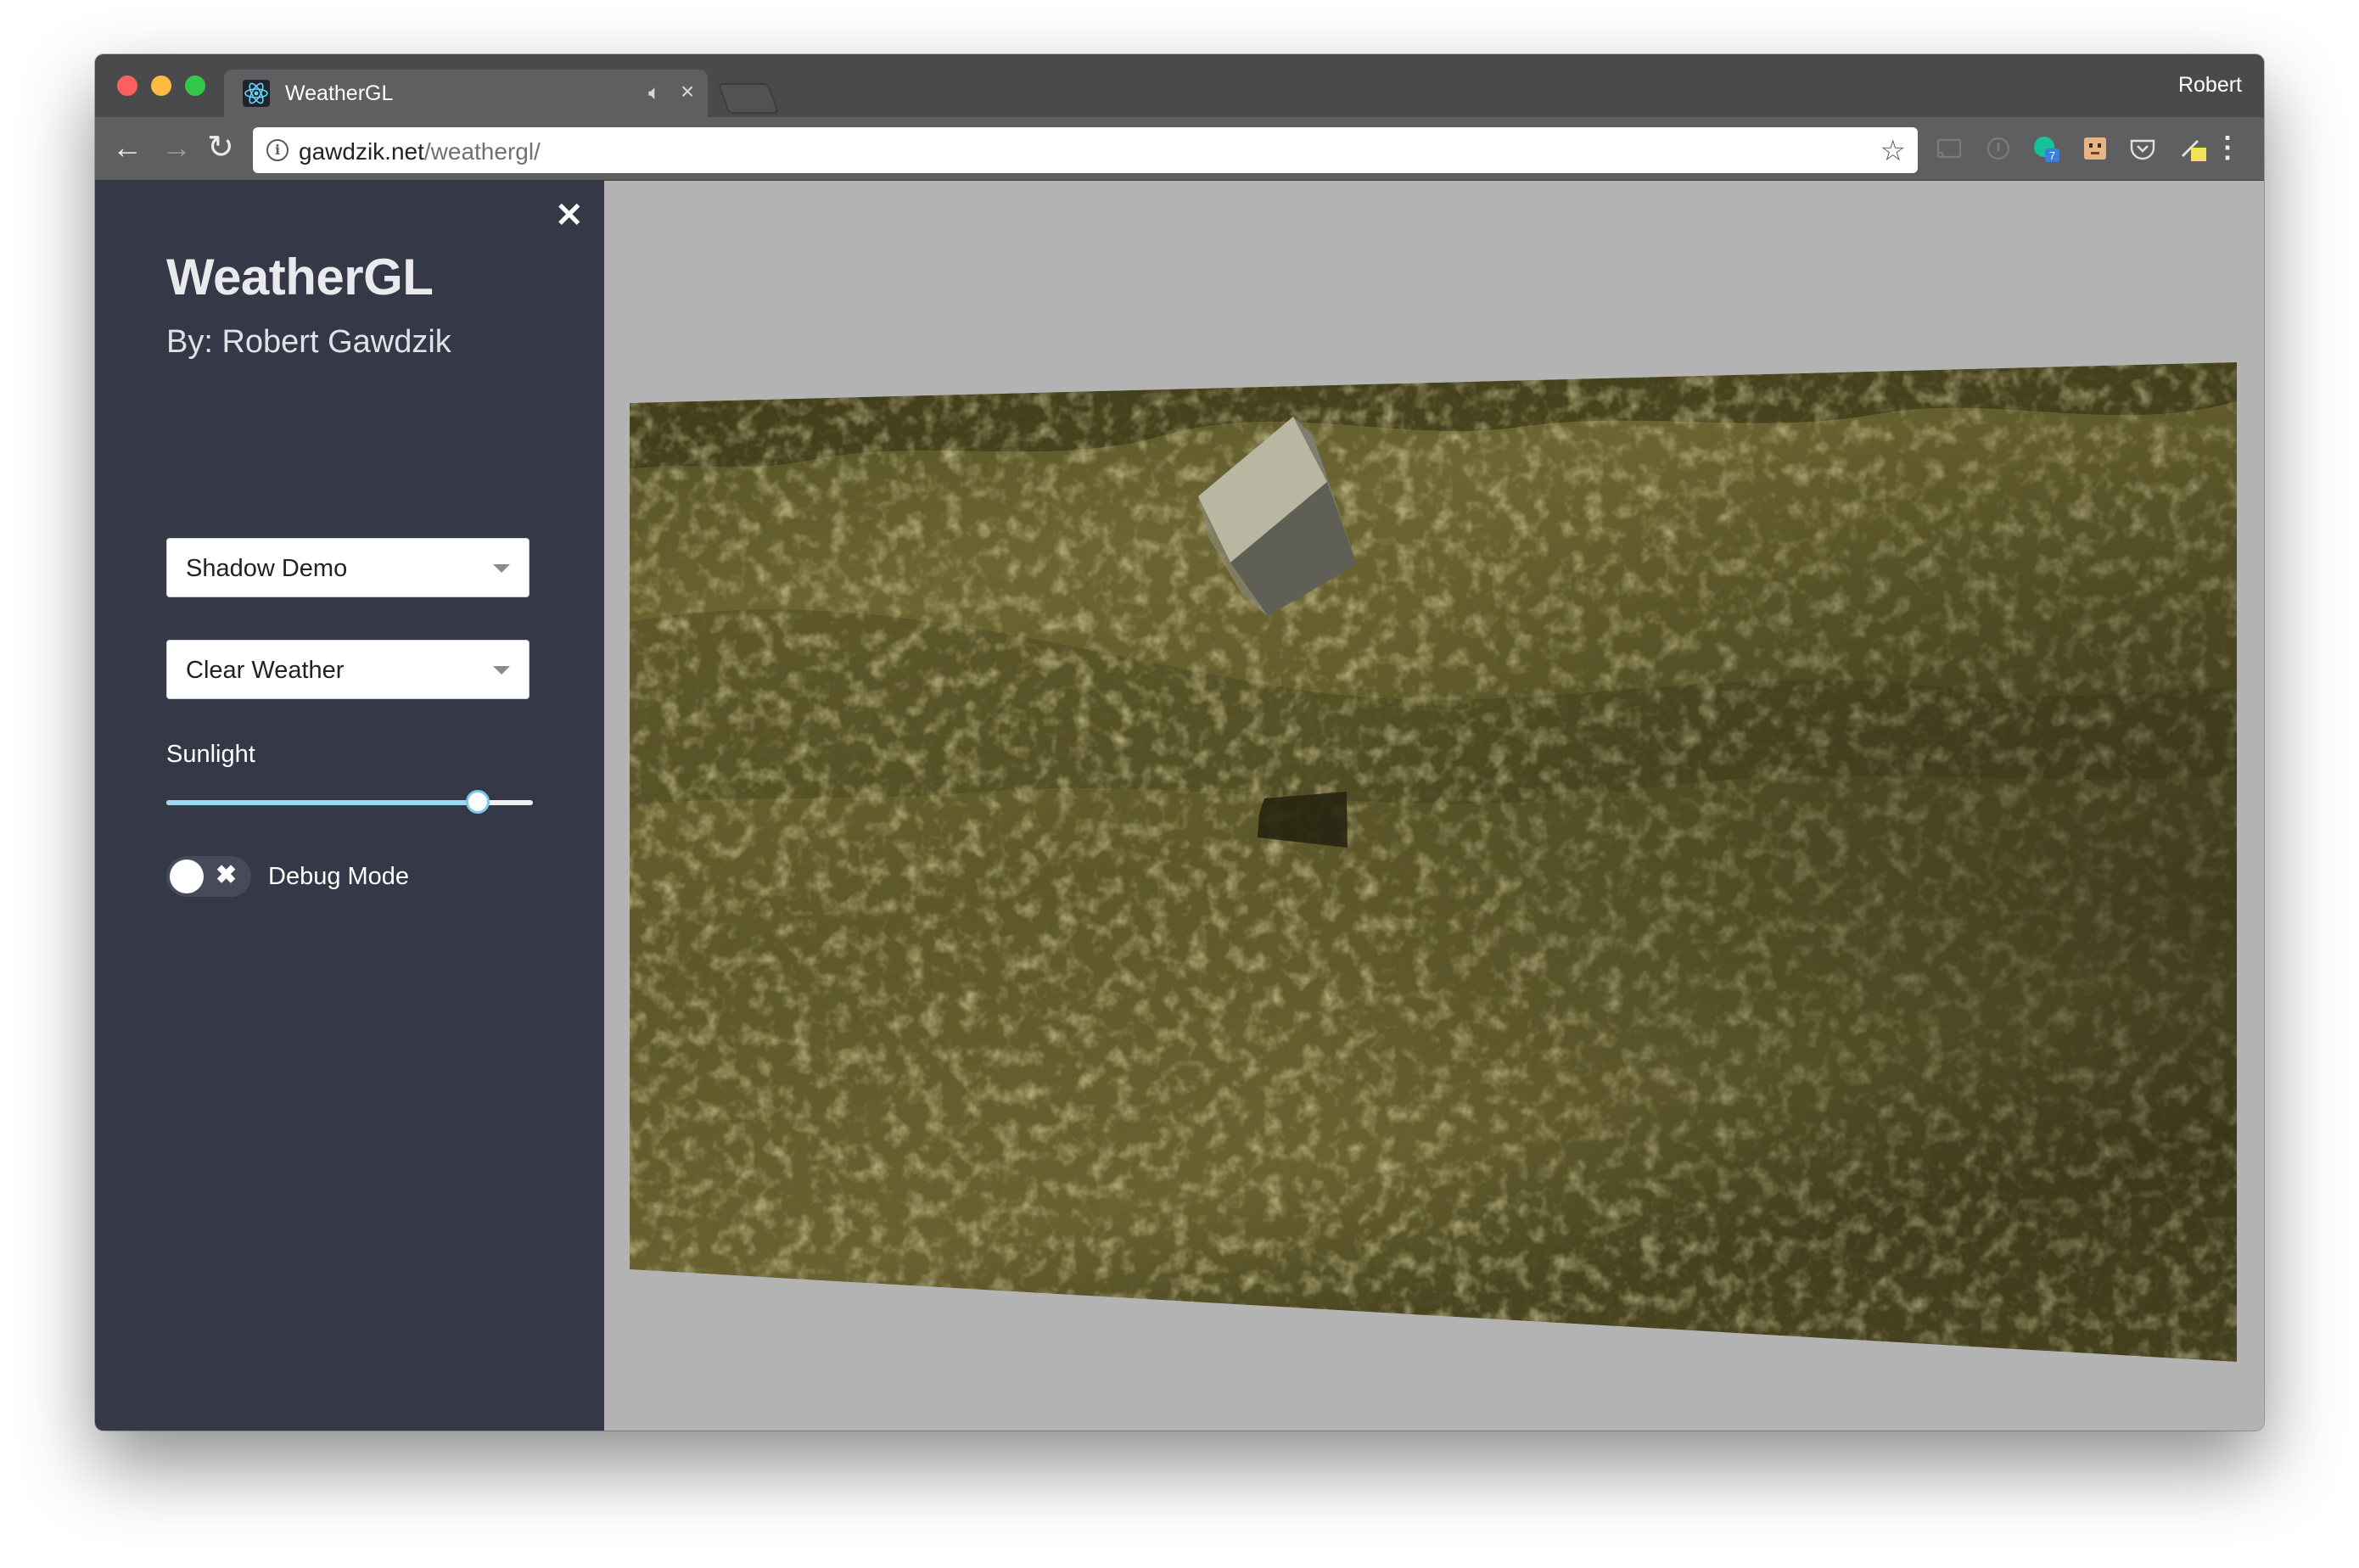  What do you see at coordinates (1893, 151) in the screenshot?
I see `star-icon: ☆` at bounding box center [1893, 151].